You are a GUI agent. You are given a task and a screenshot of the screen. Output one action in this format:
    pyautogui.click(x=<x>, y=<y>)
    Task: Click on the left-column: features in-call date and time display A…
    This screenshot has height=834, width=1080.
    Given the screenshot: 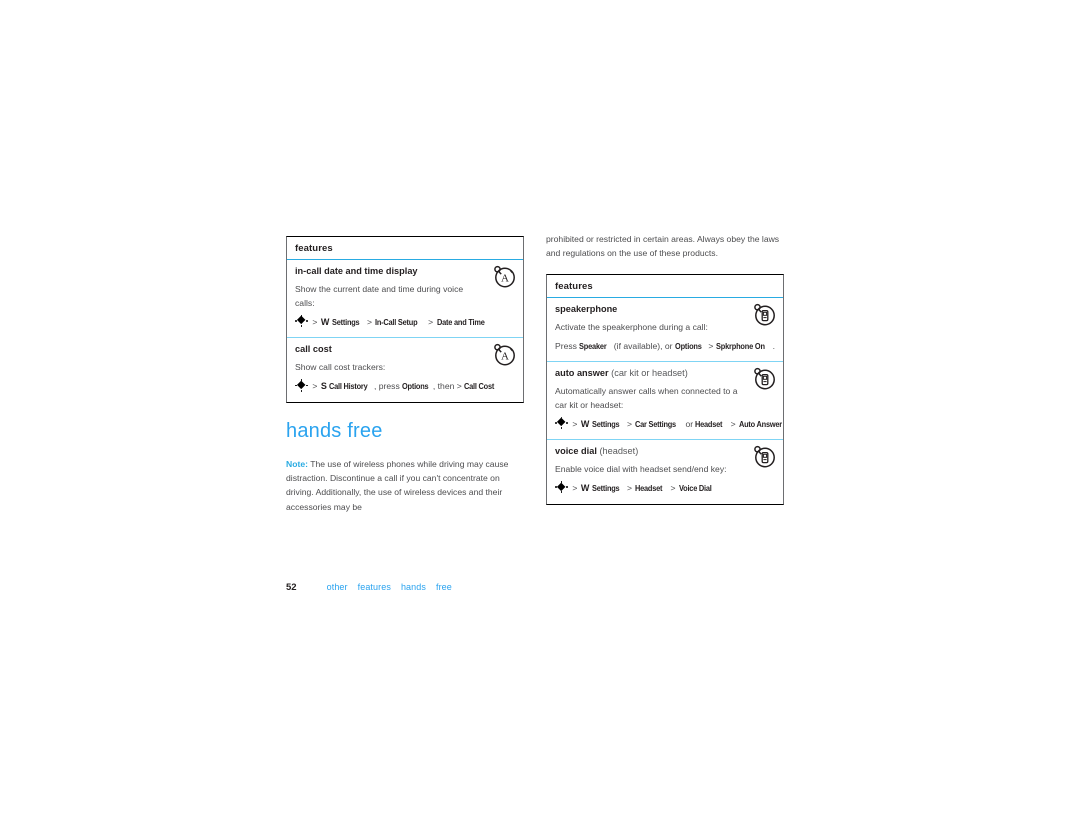 What is the action you would take?
    pyautogui.click(x=405, y=319)
    